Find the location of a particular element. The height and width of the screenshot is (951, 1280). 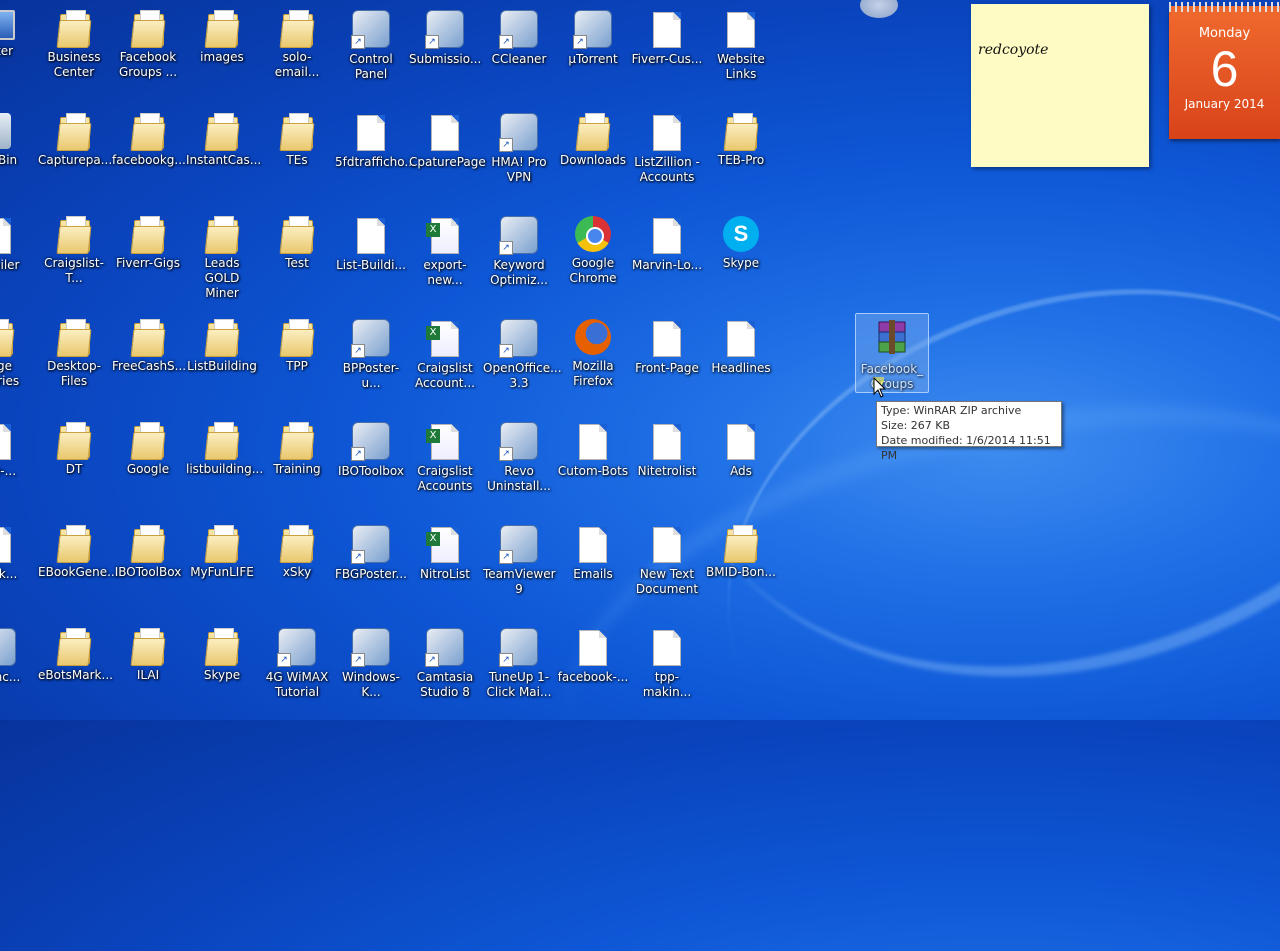

desktop-icon-desktop-files: Desktop-Files is located at coordinates (74, 363).